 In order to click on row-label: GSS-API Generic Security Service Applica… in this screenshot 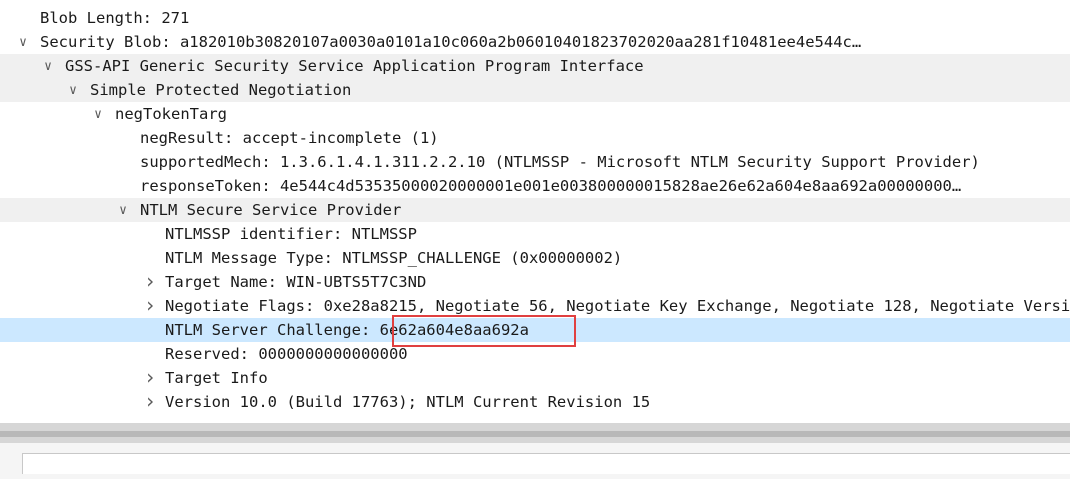, I will do `click(354, 66)`.